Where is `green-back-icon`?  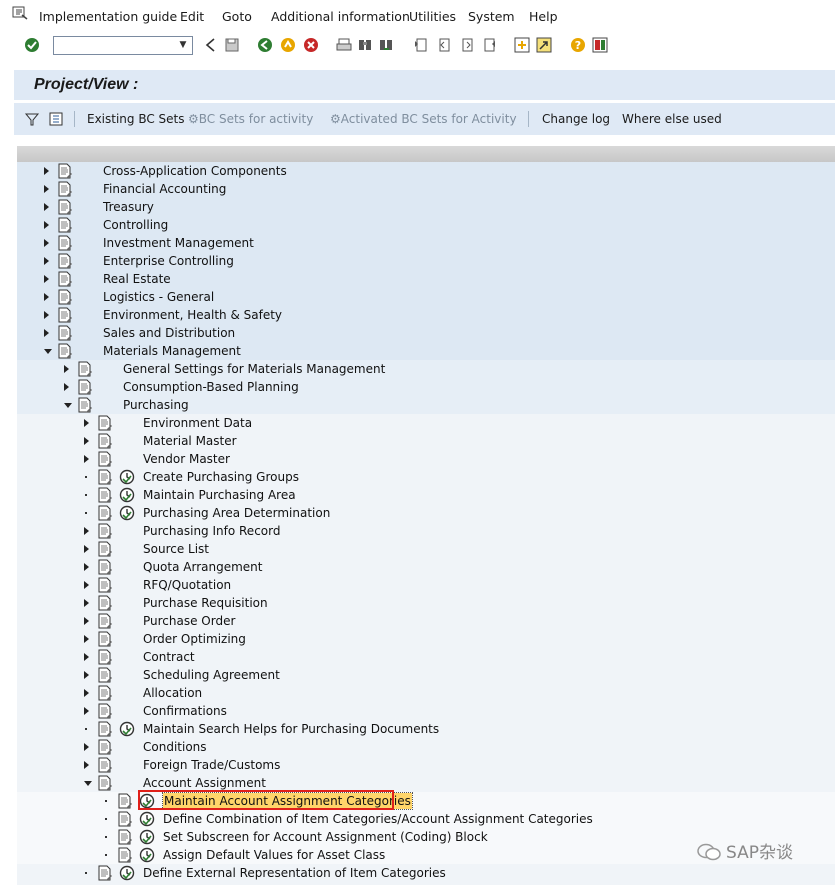 green-back-icon is located at coordinates (265, 45).